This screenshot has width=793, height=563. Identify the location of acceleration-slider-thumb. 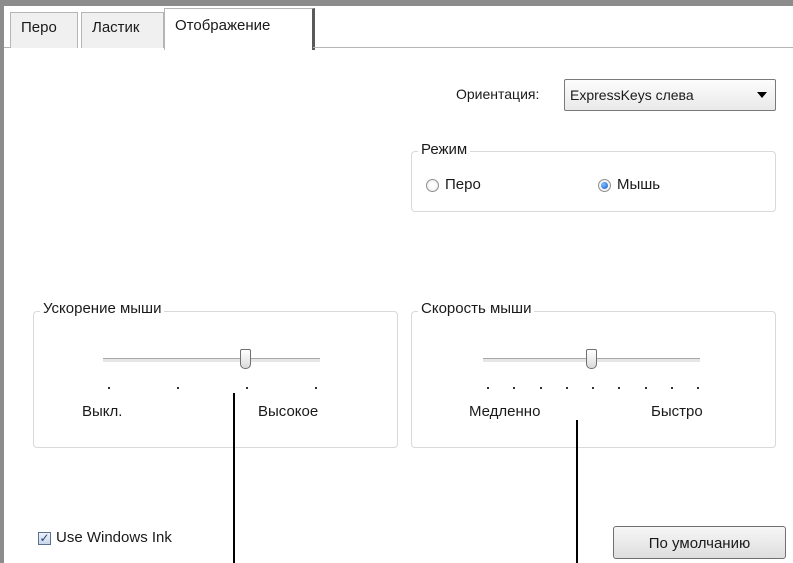
(245, 359).